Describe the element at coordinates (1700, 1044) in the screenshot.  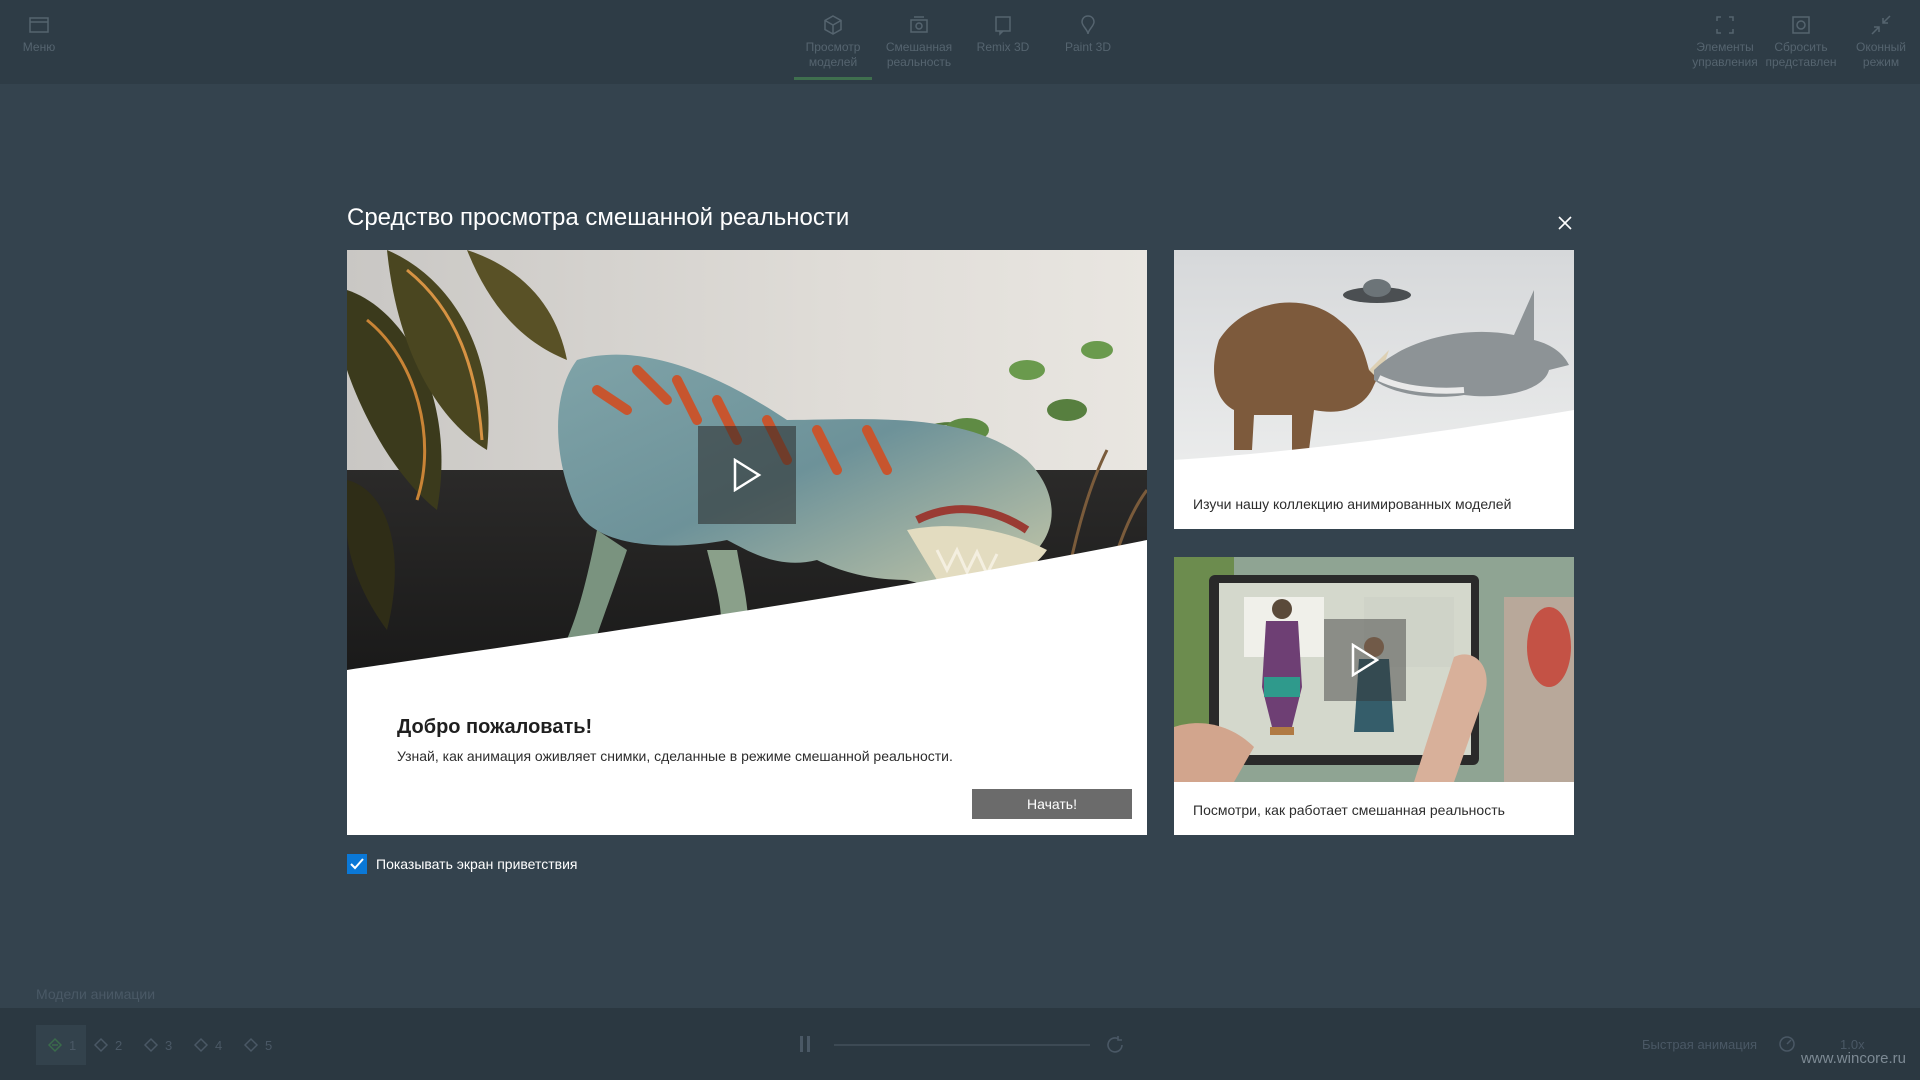
I see `speed-label: Быстрая анимация` at that location.